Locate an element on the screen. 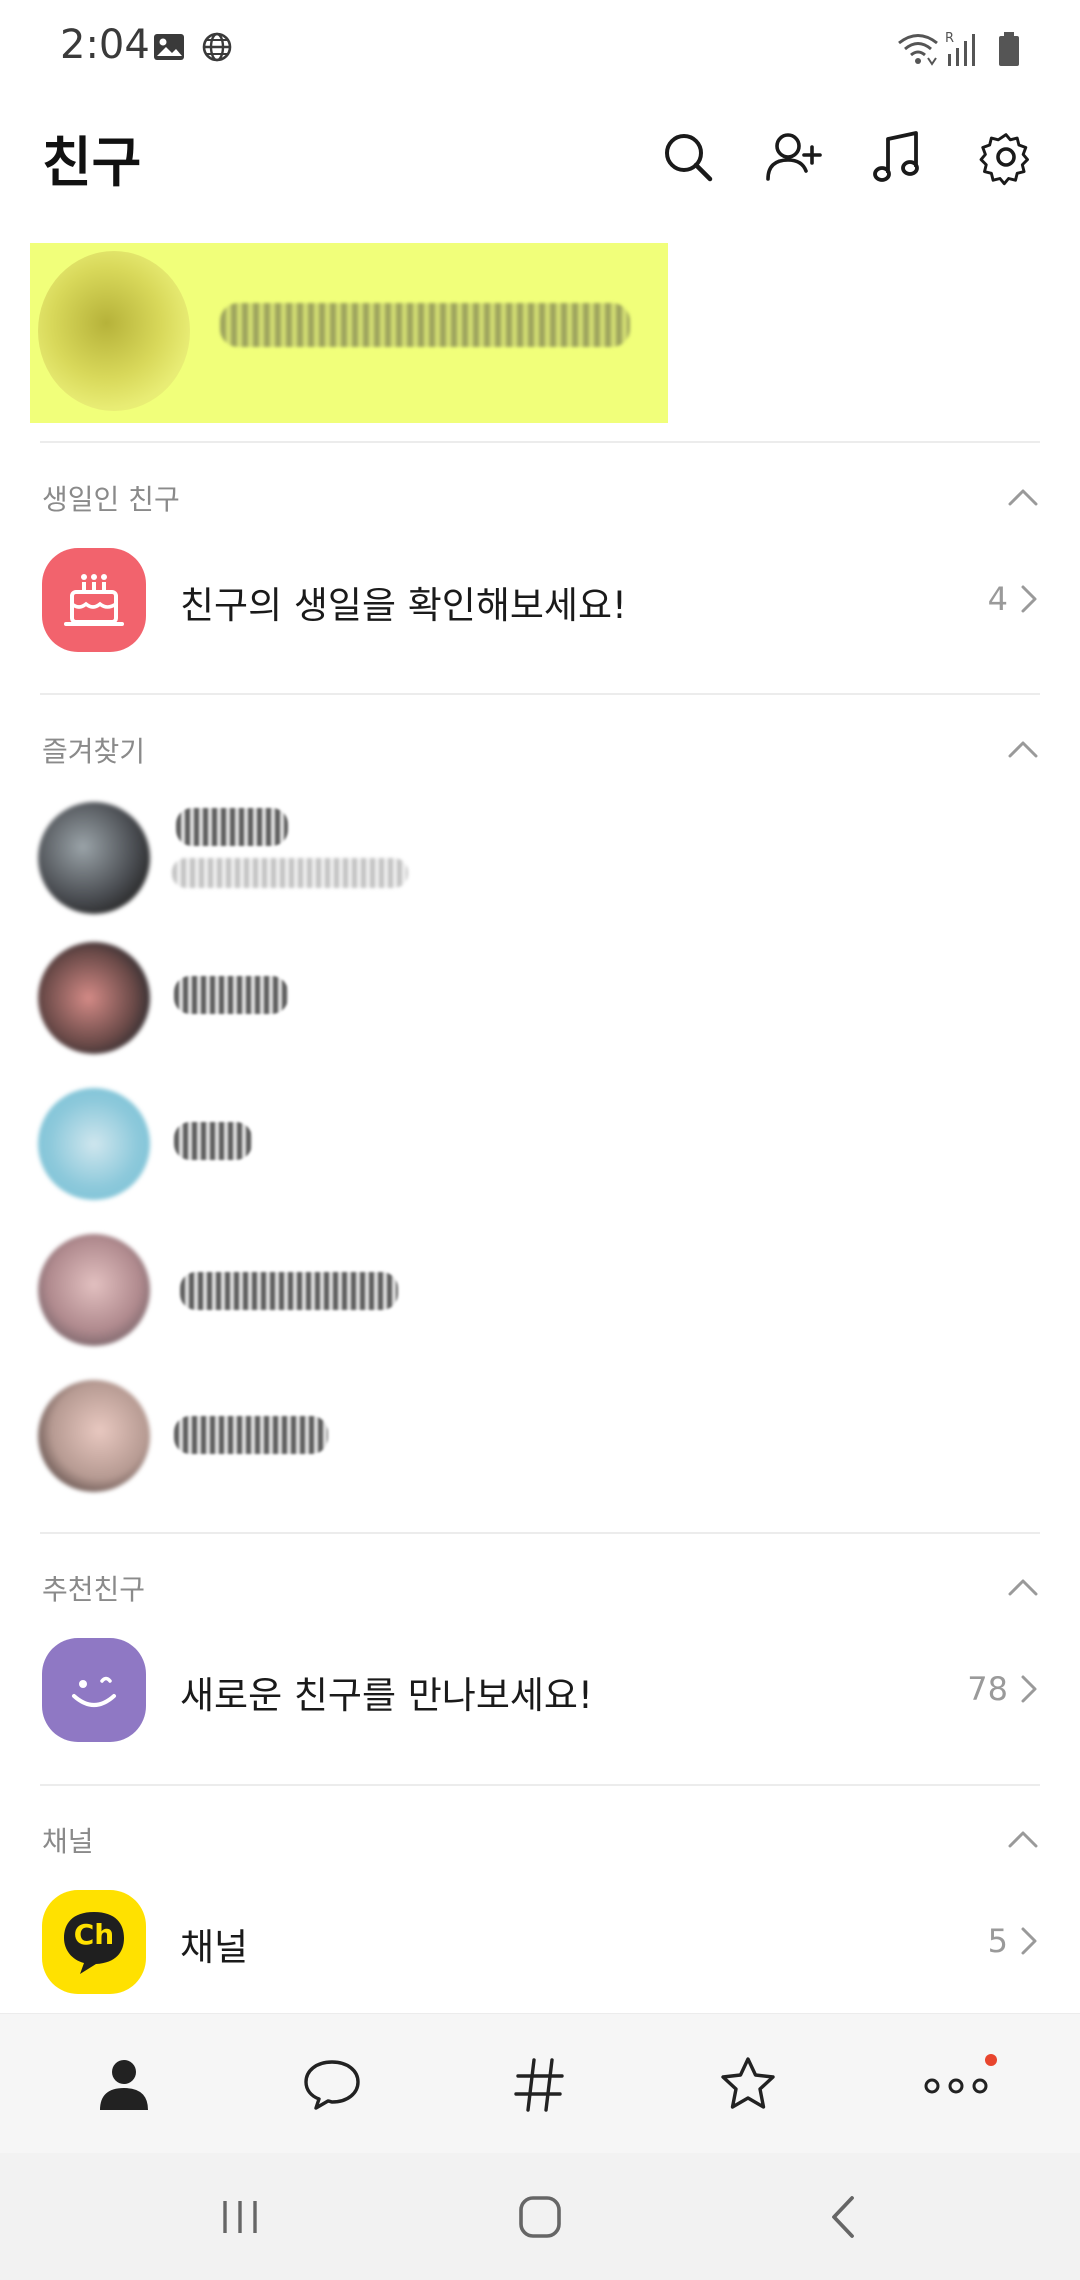 This screenshot has width=1080, height=2280. back-button is located at coordinates (844, 2216).